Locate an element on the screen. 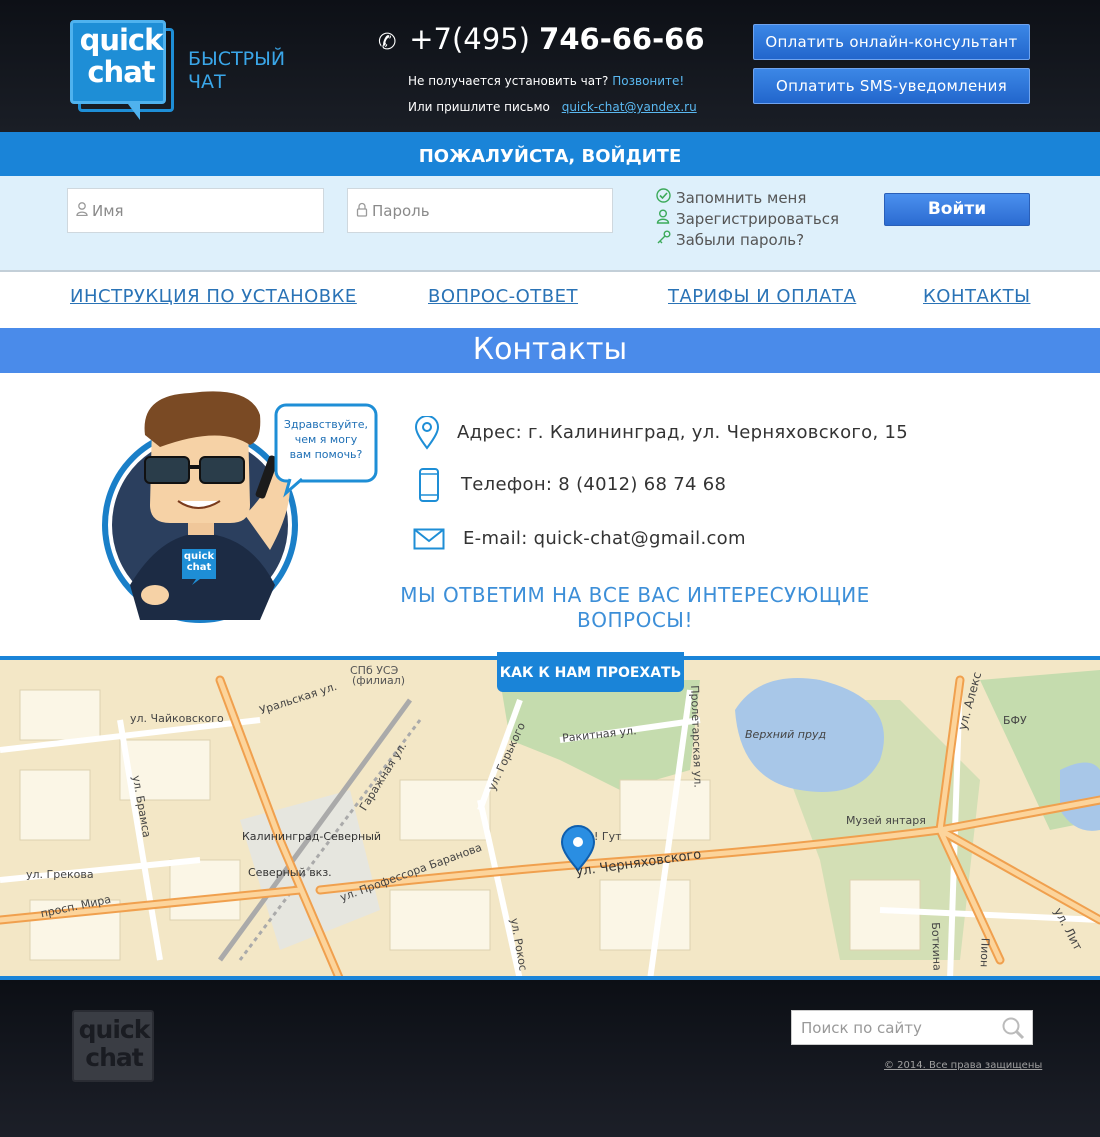  pay-consultant-button: Оплатить онлайн-консультант is located at coordinates (891, 42).